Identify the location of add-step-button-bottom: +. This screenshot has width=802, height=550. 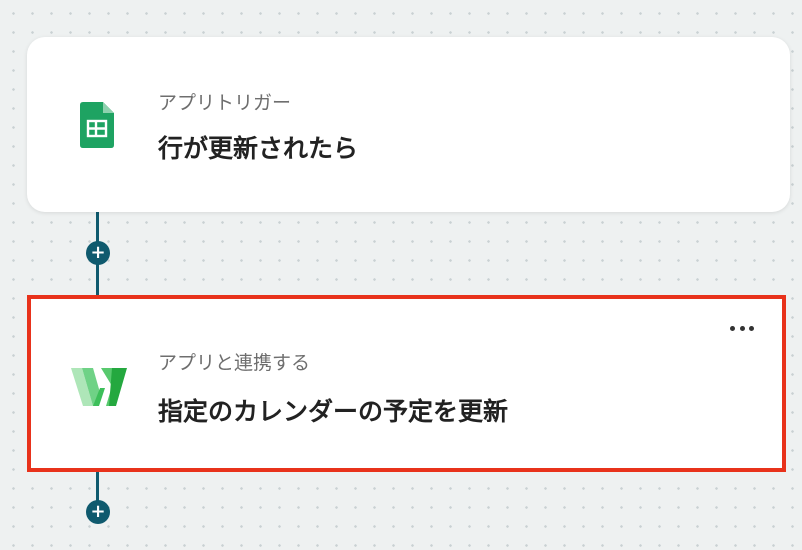
(98, 512).